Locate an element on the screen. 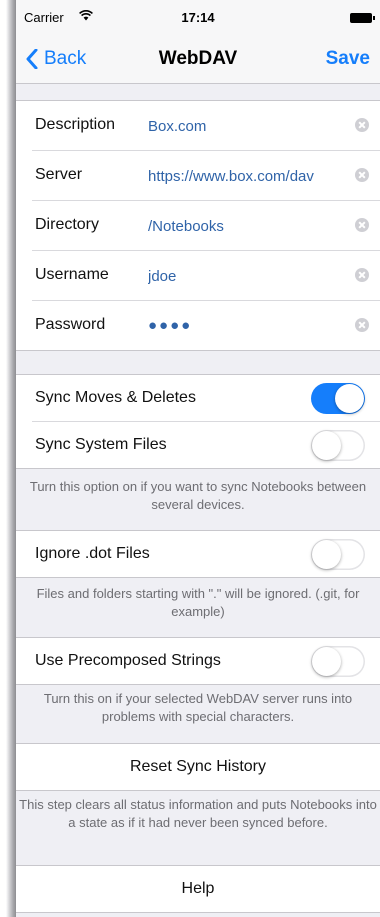 Image resolution: width=380 pixels, height=917 pixels. sync-system-files-label: Sync System Files is located at coordinates (101, 444).